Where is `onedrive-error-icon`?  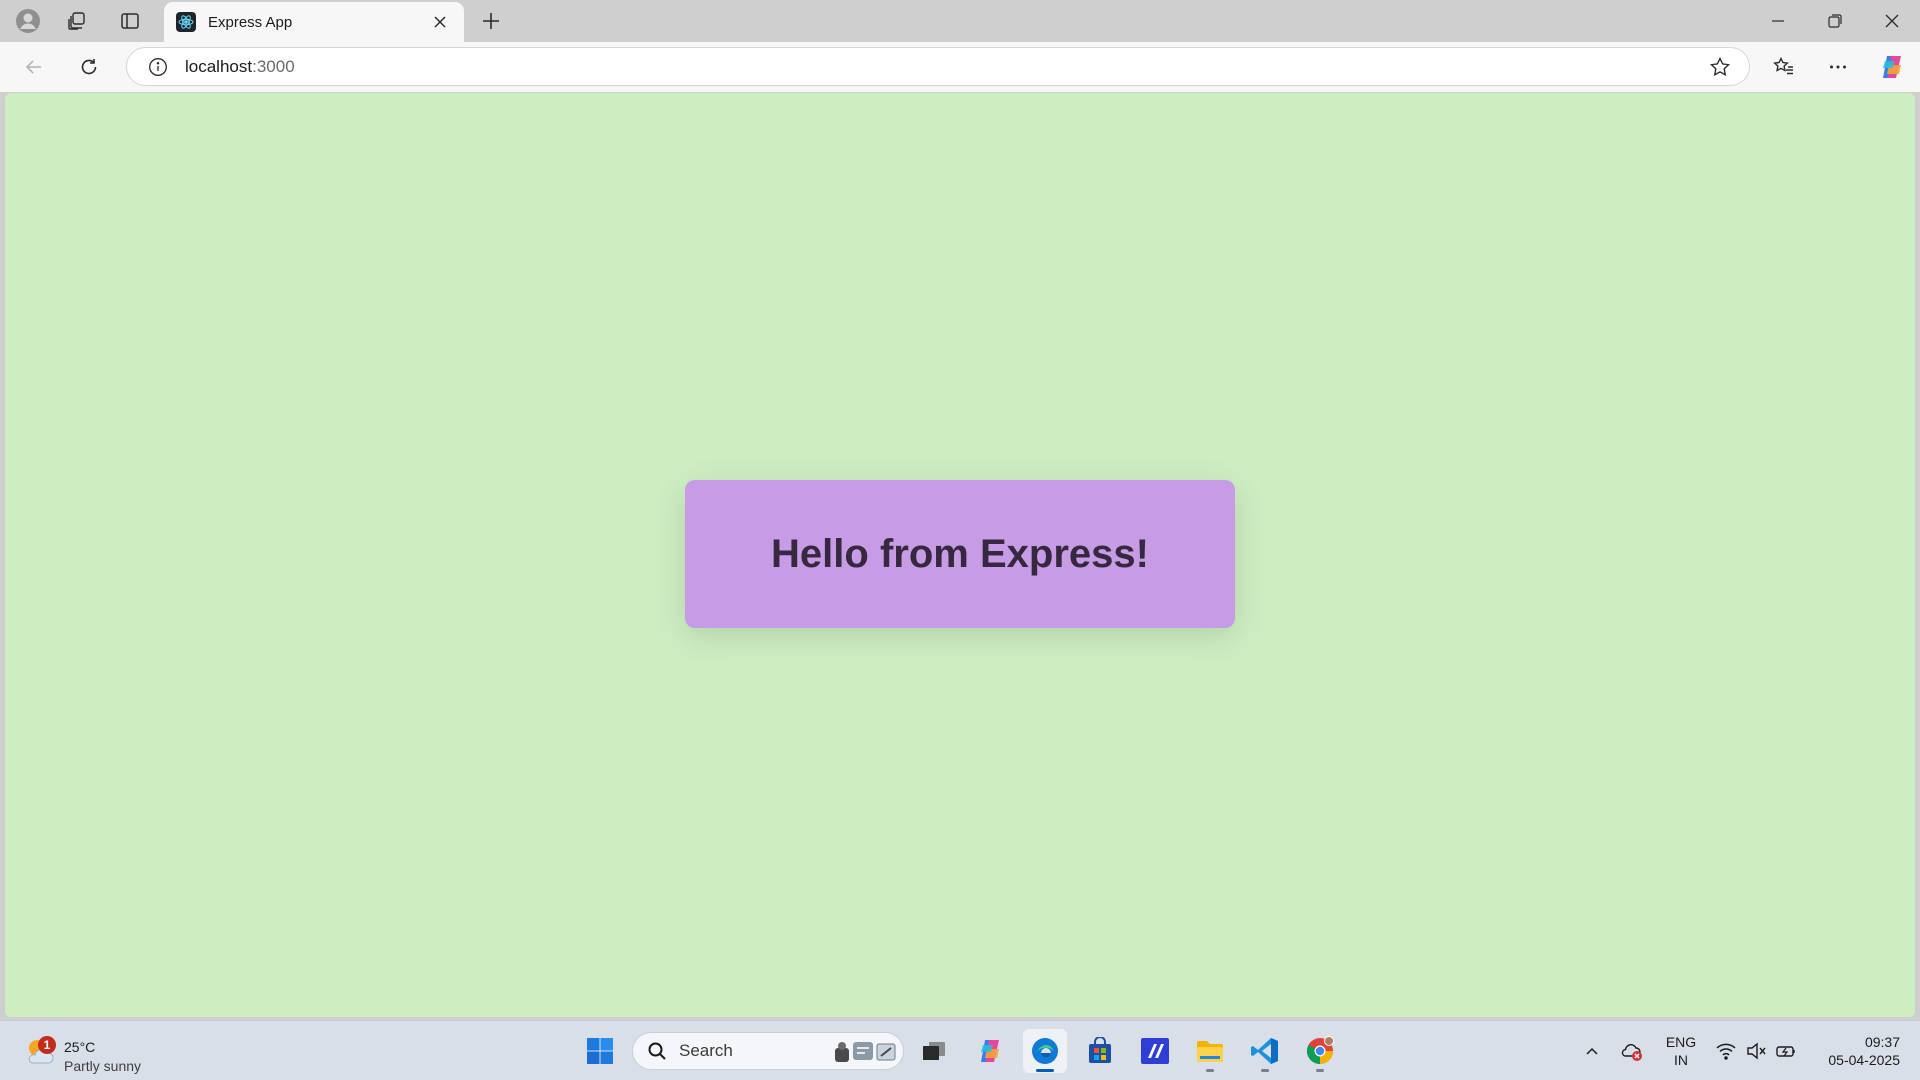 onedrive-error-icon is located at coordinates (1632, 1051).